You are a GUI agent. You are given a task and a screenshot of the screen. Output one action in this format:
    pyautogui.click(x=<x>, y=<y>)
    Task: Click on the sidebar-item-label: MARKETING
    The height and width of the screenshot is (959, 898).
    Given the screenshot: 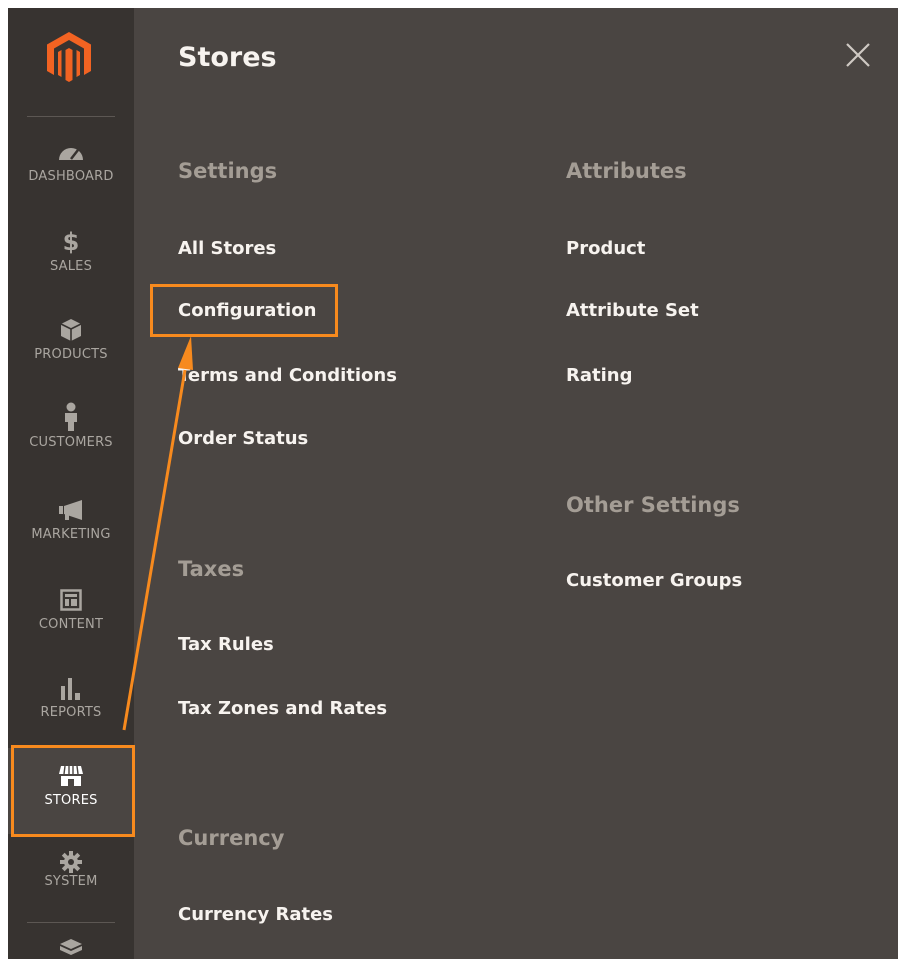 What is the action you would take?
    pyautogui.click(x=71, y=534)
    